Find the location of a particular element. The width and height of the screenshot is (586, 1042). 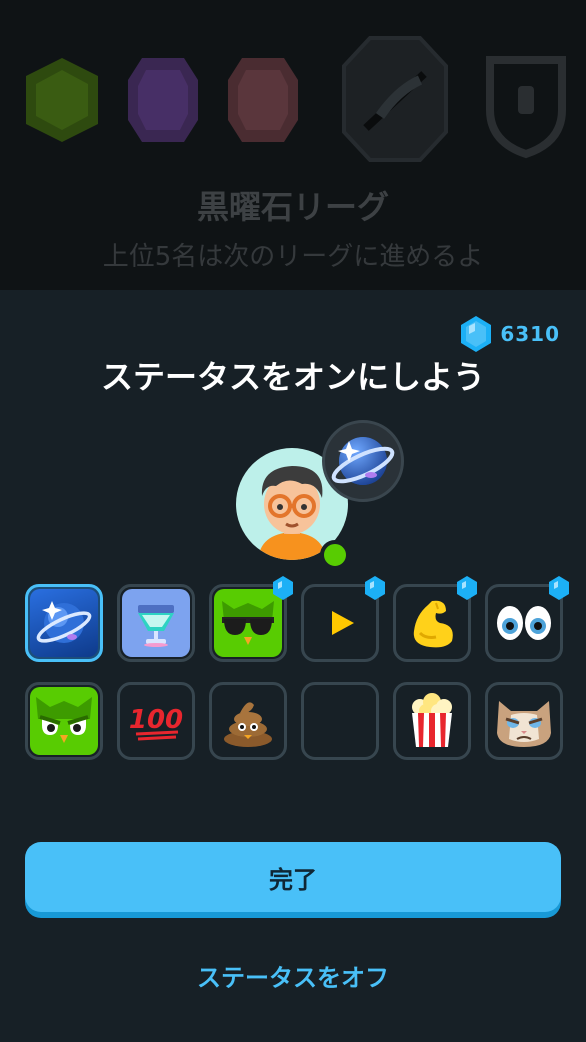

eyes-icon is located at coordinates (524, 623).